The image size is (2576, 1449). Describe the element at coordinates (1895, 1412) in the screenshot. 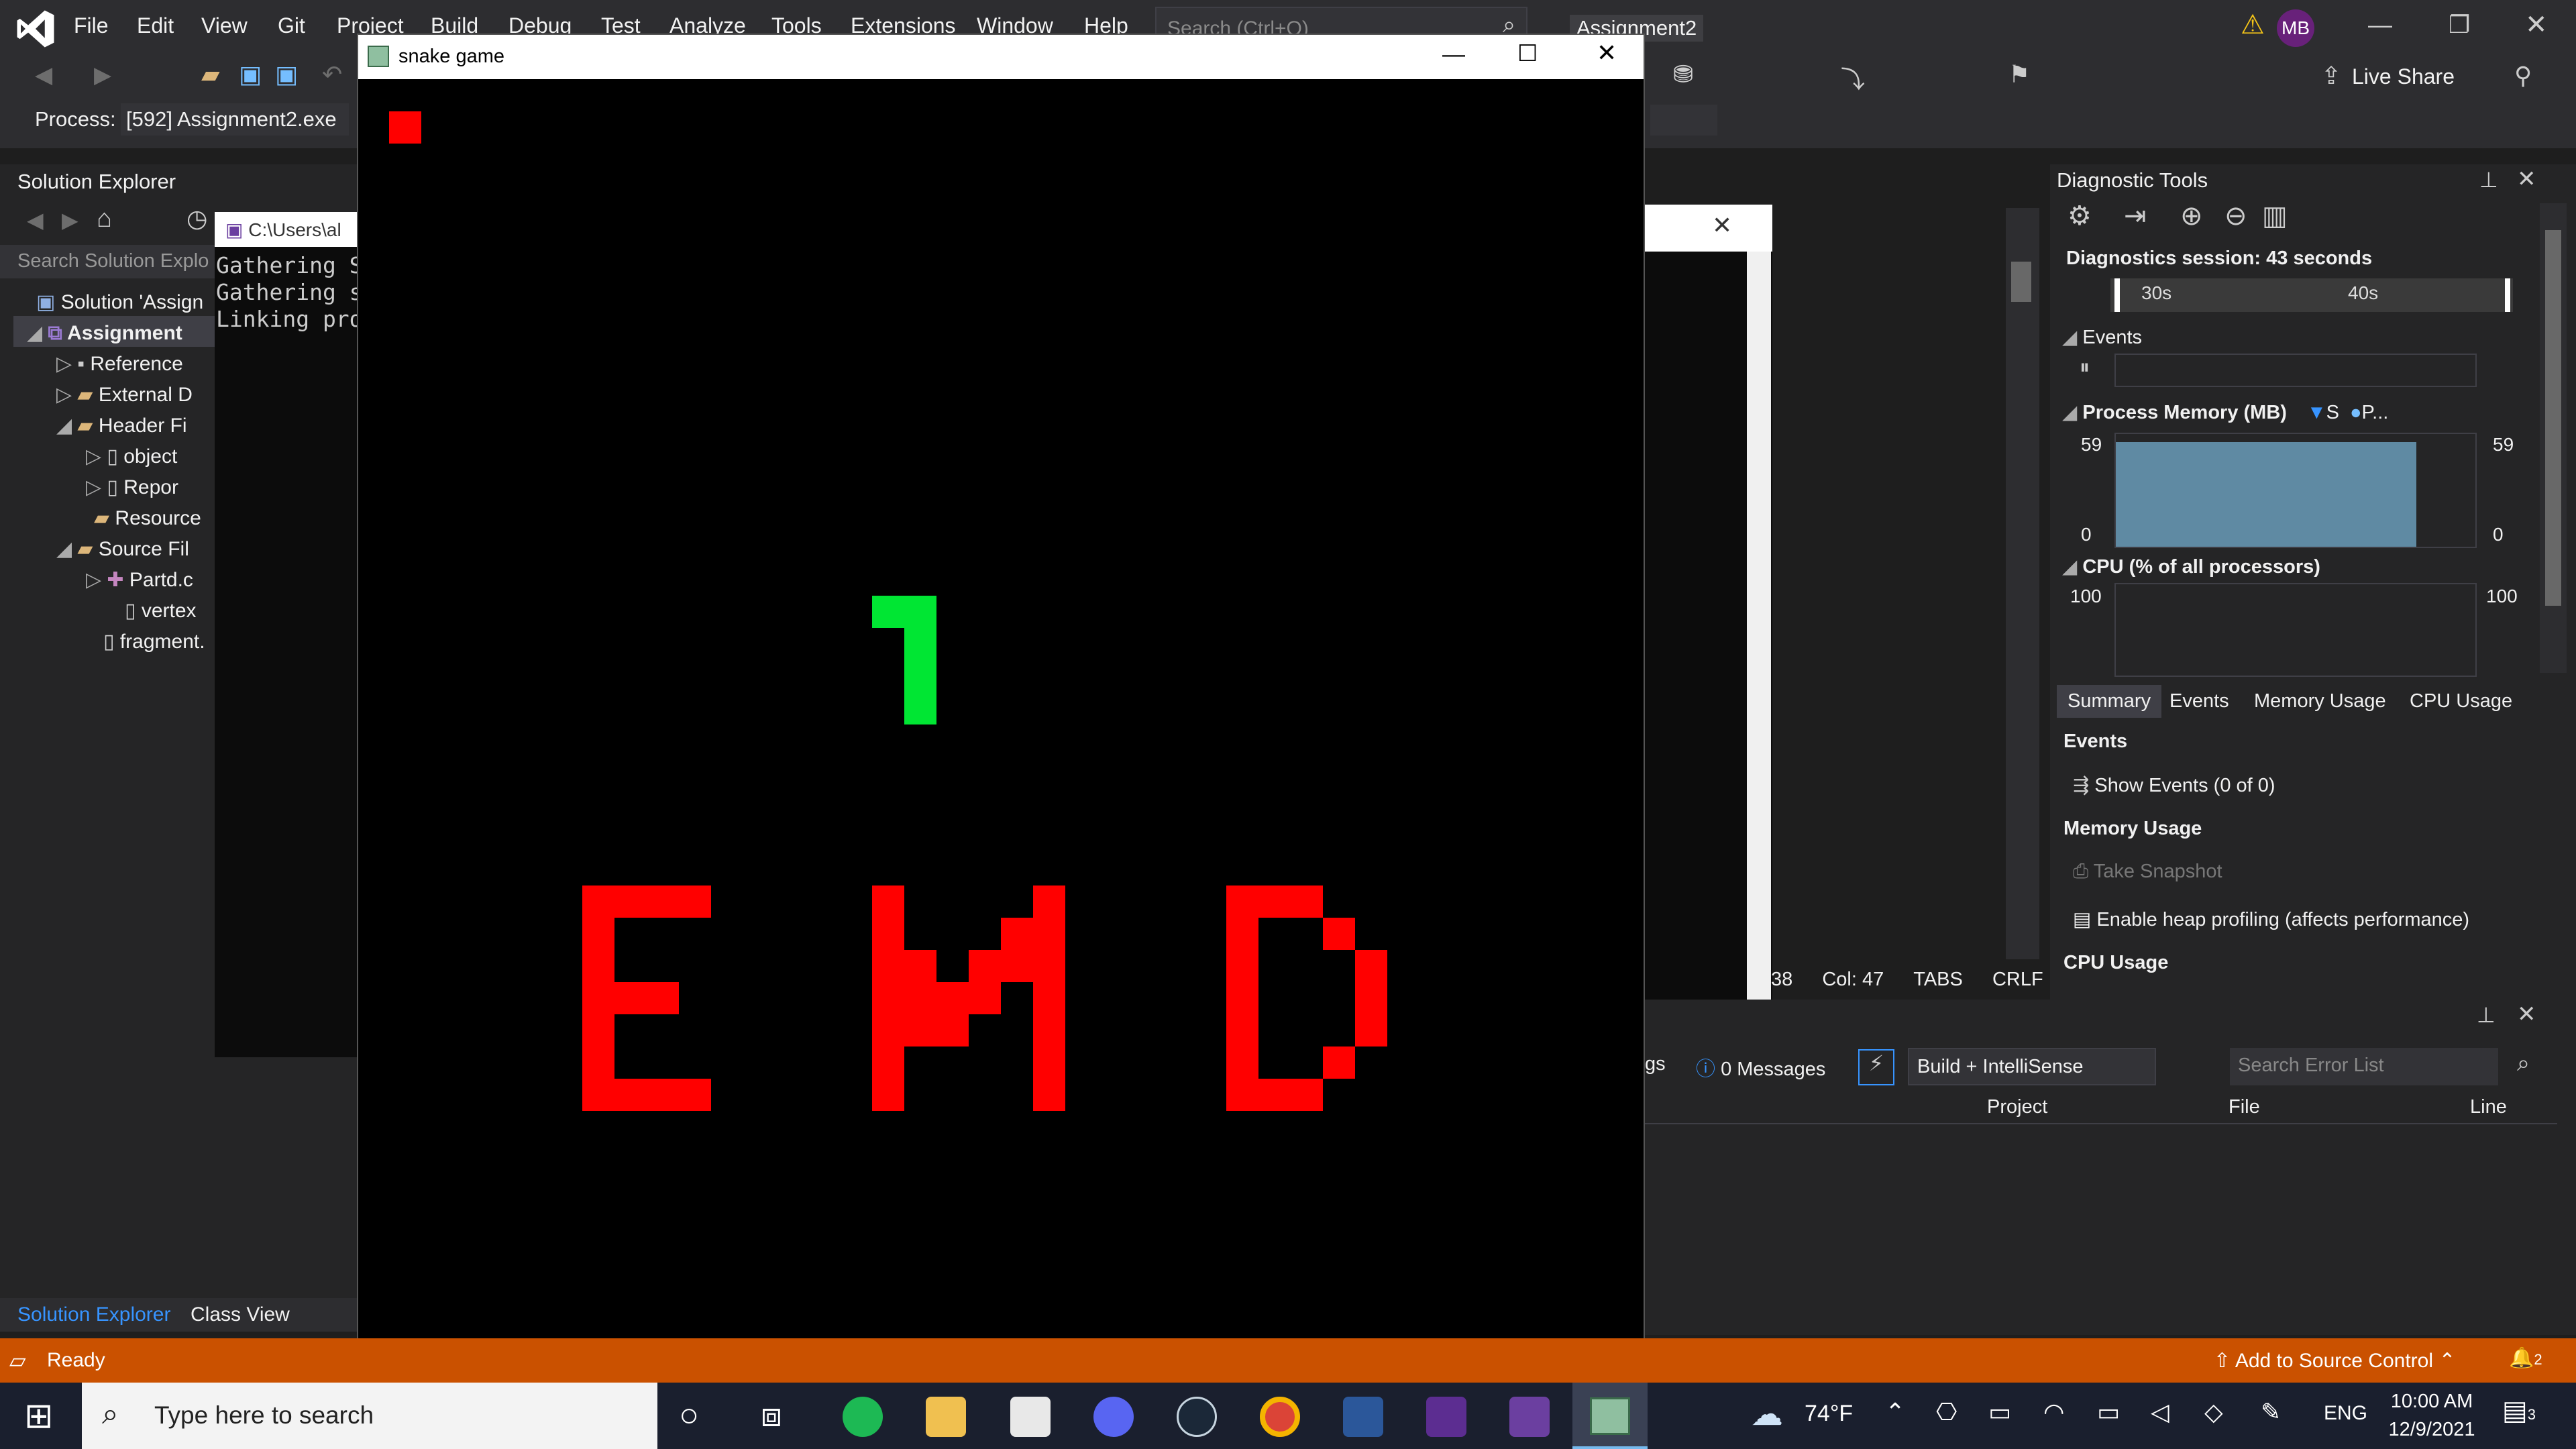

I see `chevron-up-icon: ⌃` at that location.